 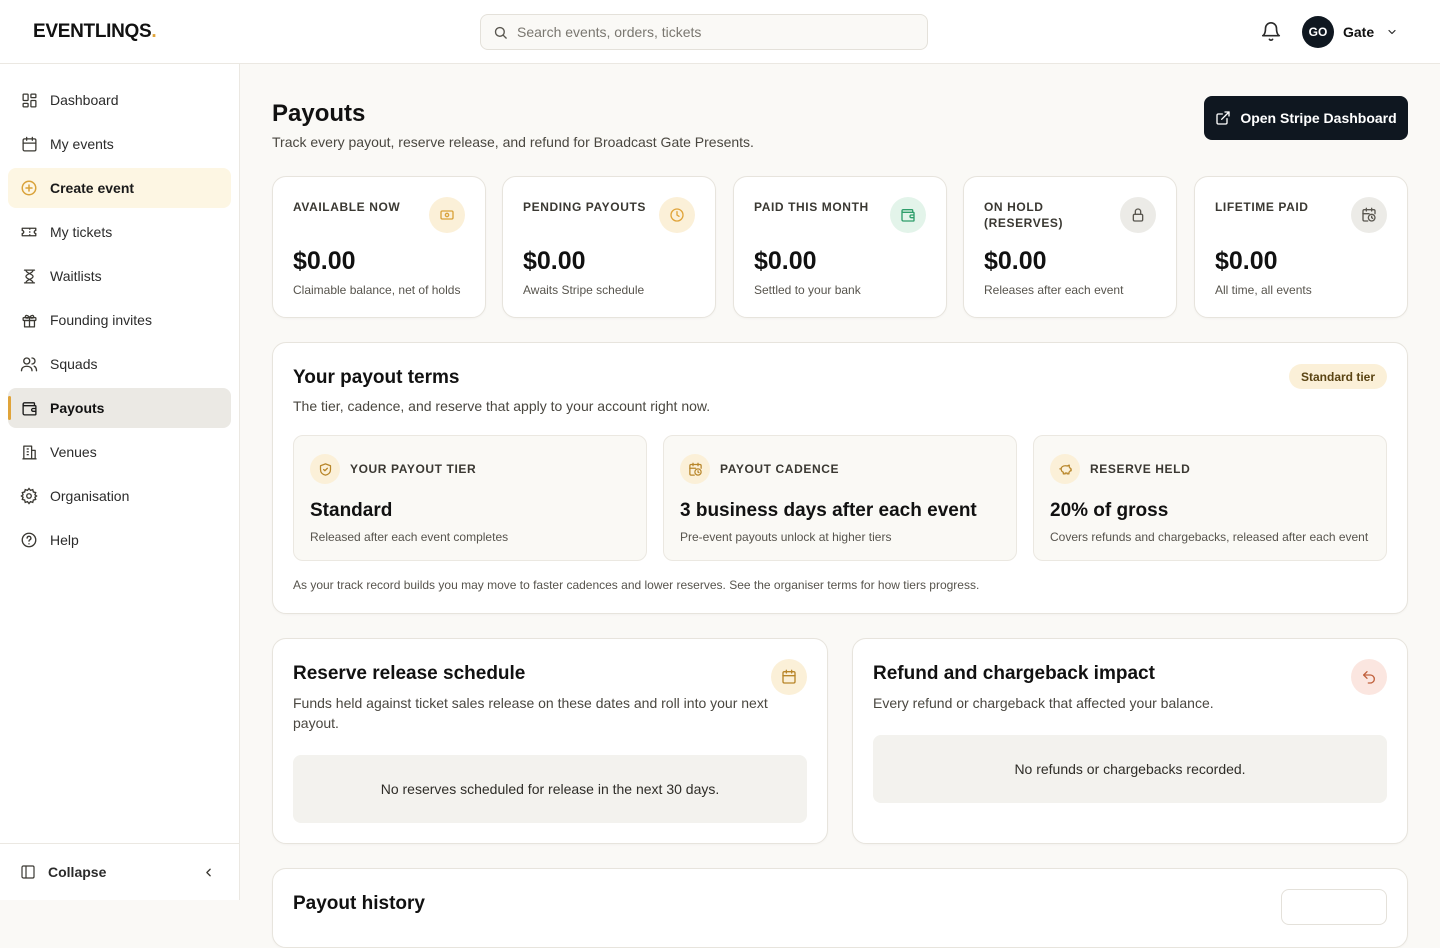 What do you see at coordinates (807, 290) in the screenshot?
I see `stat-note: Settled to your bank` at bounding box center [807, 290].